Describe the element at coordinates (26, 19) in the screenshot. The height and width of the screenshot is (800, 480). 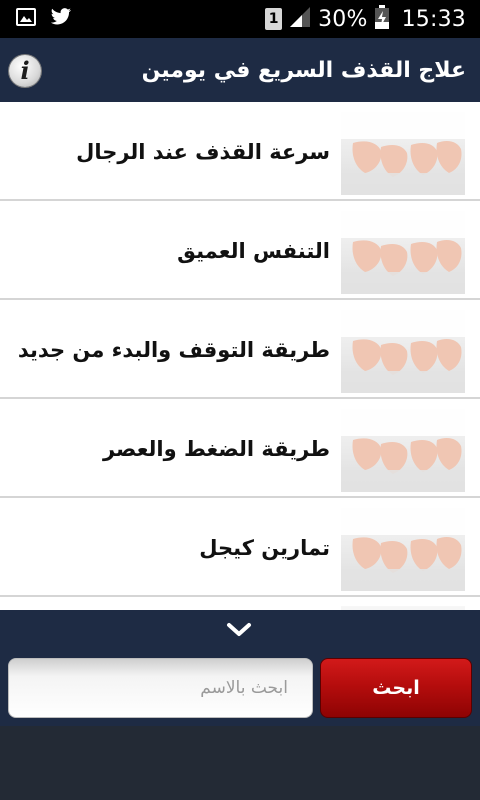
I see `image-icon` at that location.